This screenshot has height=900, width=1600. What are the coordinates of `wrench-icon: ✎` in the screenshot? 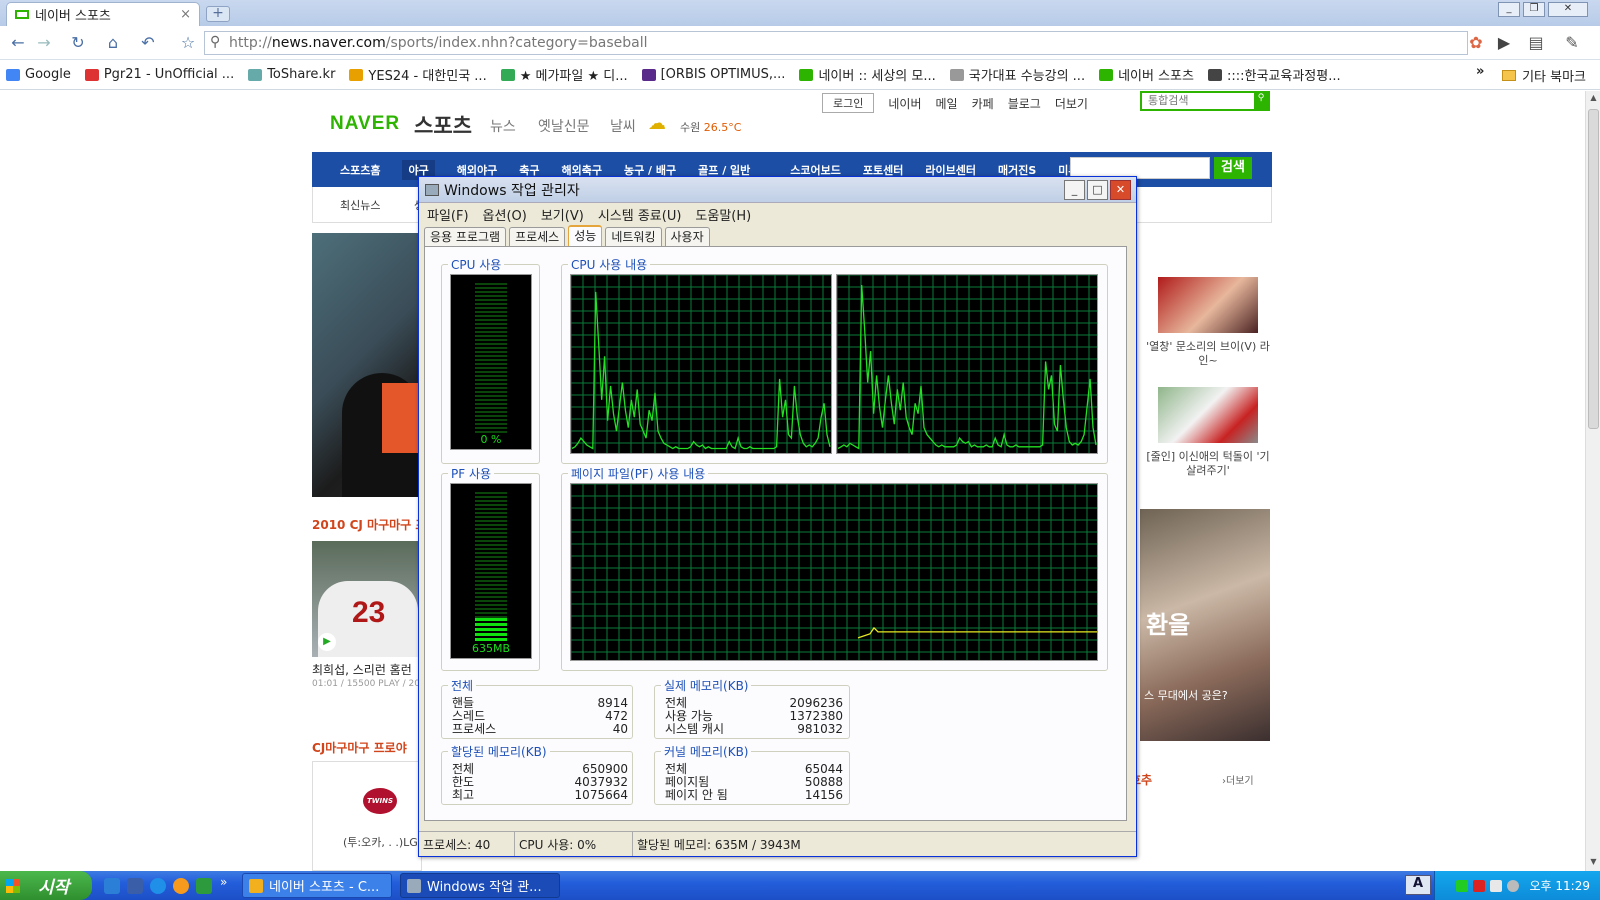 It's located at (1572, 43).